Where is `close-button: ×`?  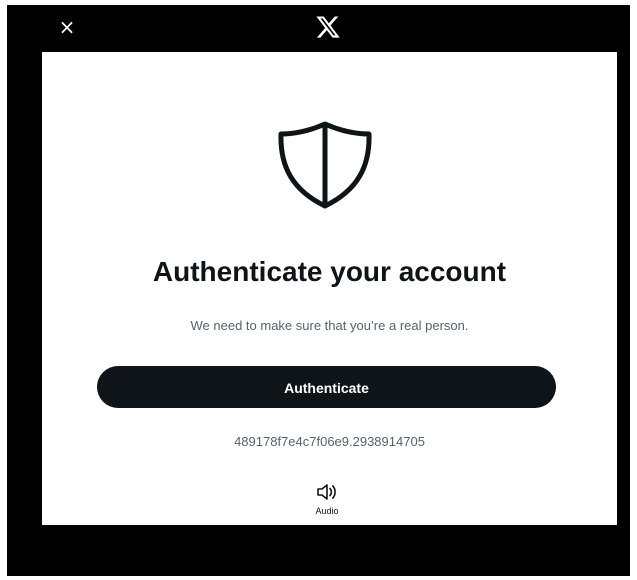
close-button: × is located at coordinates (67, 27).